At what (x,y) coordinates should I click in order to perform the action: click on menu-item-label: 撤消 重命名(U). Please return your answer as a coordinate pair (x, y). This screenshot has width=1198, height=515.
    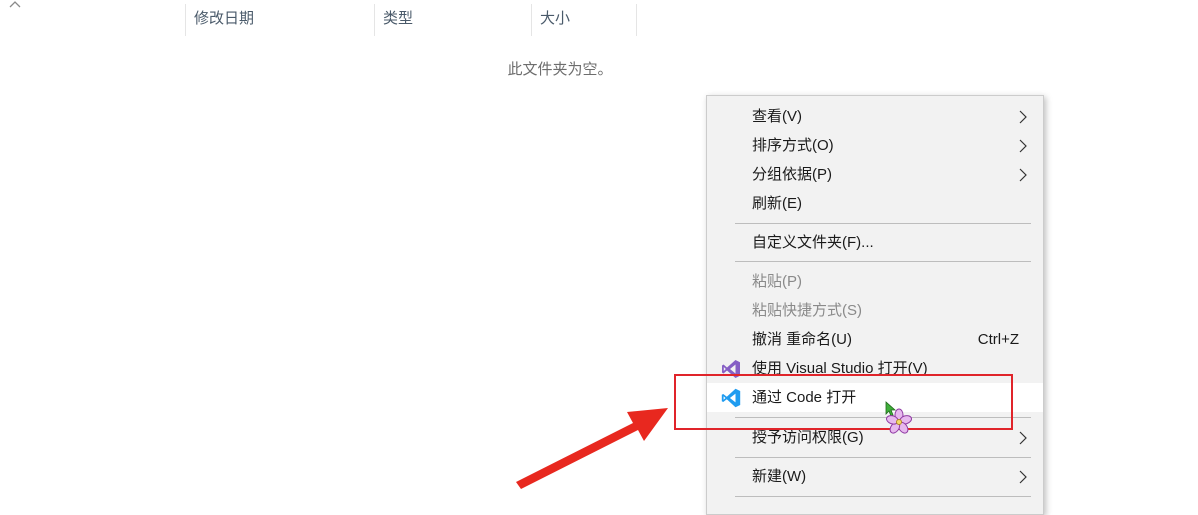
    Looking at the image, I should click on (802, 339).